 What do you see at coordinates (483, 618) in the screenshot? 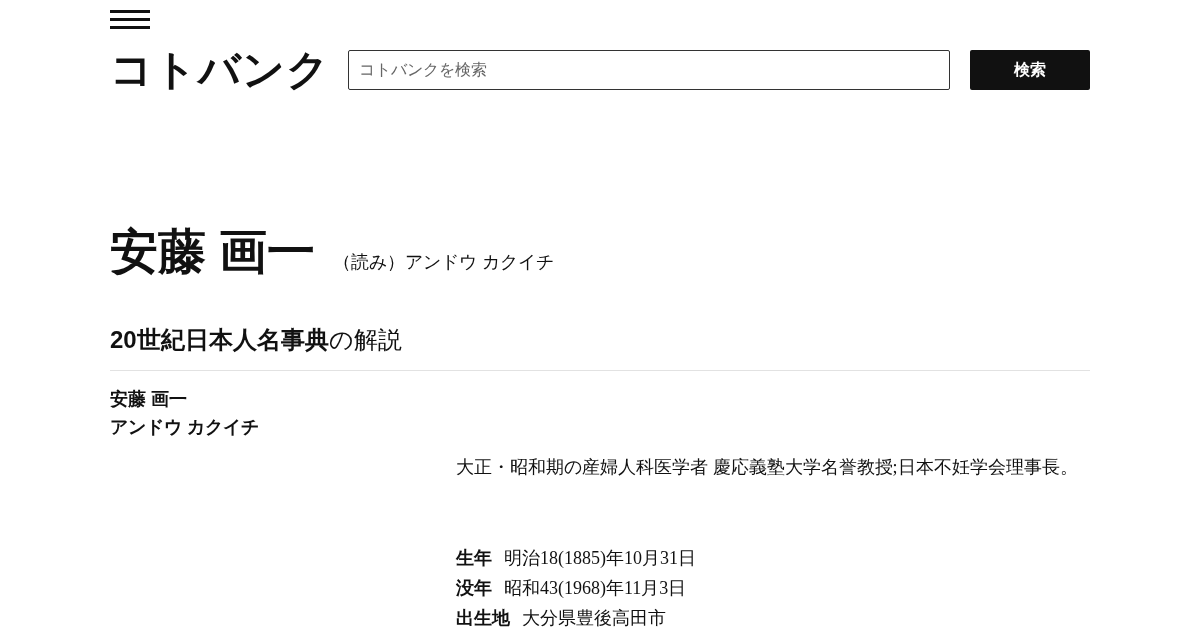
I see `fact-label: 出生地` at bounding box center [483, 618].